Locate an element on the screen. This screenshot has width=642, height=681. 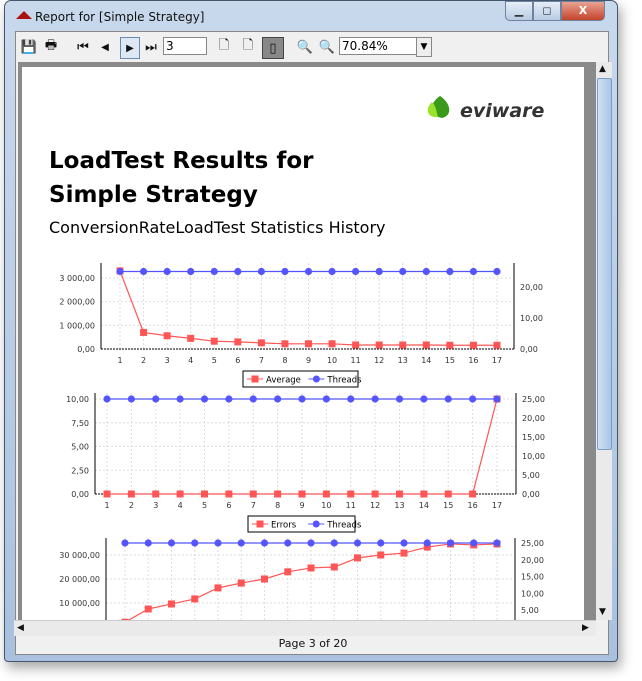
left-tick-label: 2 000,00 is located at coordinates (77, 302).